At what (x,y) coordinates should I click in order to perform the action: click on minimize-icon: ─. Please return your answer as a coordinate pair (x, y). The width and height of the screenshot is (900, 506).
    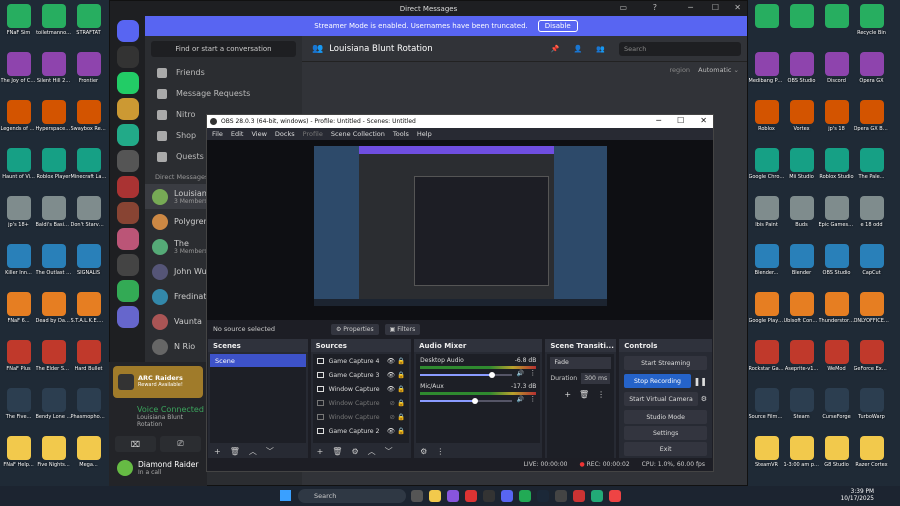
    Looking at the image, I should click on (658, 120).